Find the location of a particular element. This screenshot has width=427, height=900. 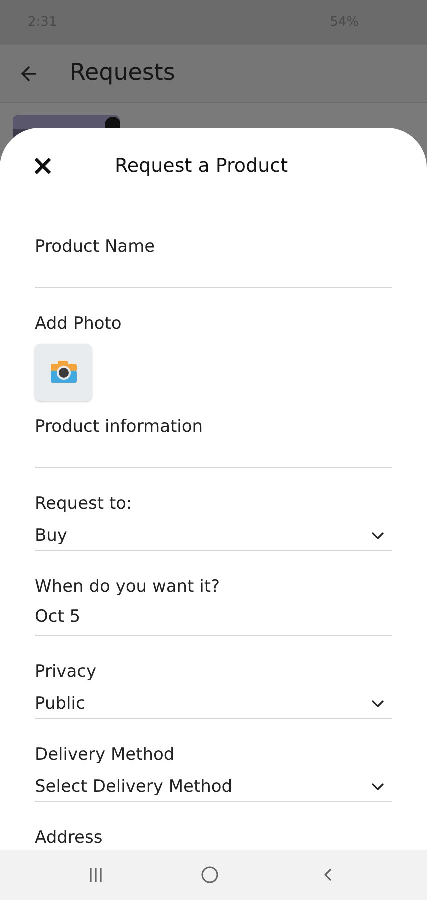

field-label: Address is located at coordinates (69, 838).